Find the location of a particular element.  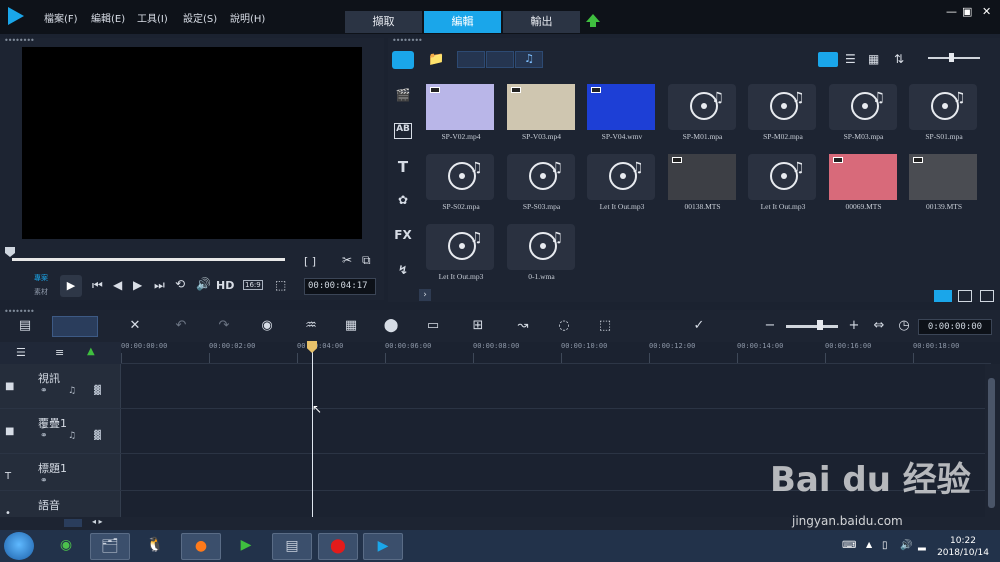

show-photos-button is located at coordinates (500, 59).